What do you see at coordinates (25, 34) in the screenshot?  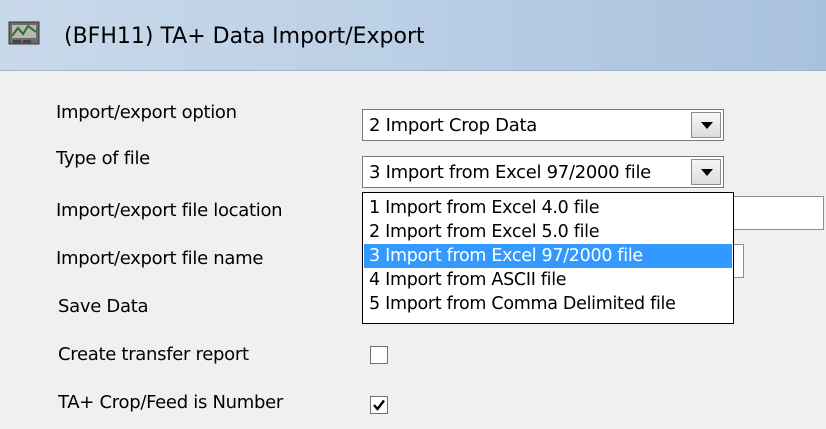 I see `application-icon` at bounding box center [25, 34].